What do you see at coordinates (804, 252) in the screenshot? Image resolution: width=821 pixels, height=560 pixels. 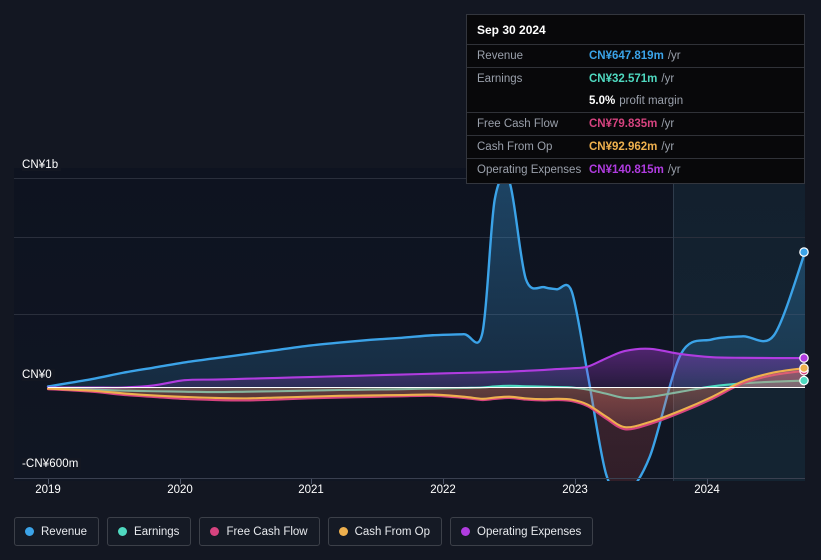 I see `endpoint-marker-revenue` at bounding box center [804, 252].